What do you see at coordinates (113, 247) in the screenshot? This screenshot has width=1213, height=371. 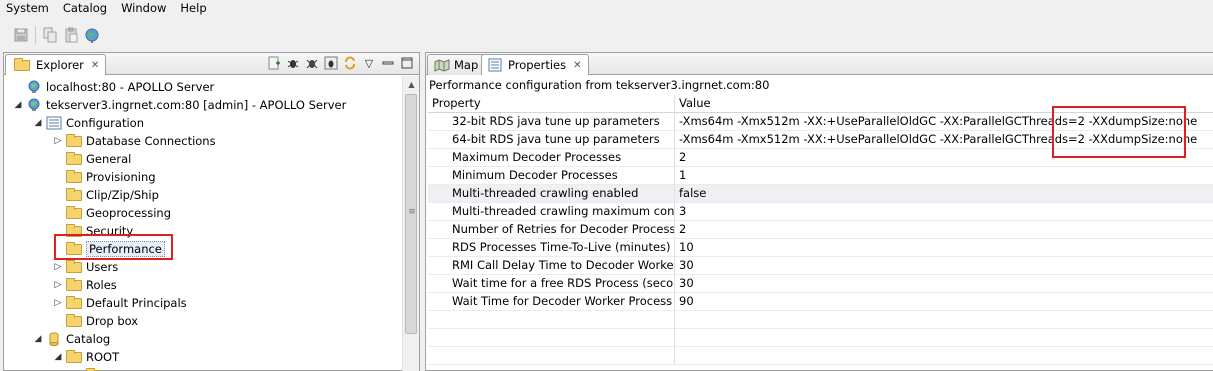 I see `red-highlight-box` at bounding box center [113, 247].